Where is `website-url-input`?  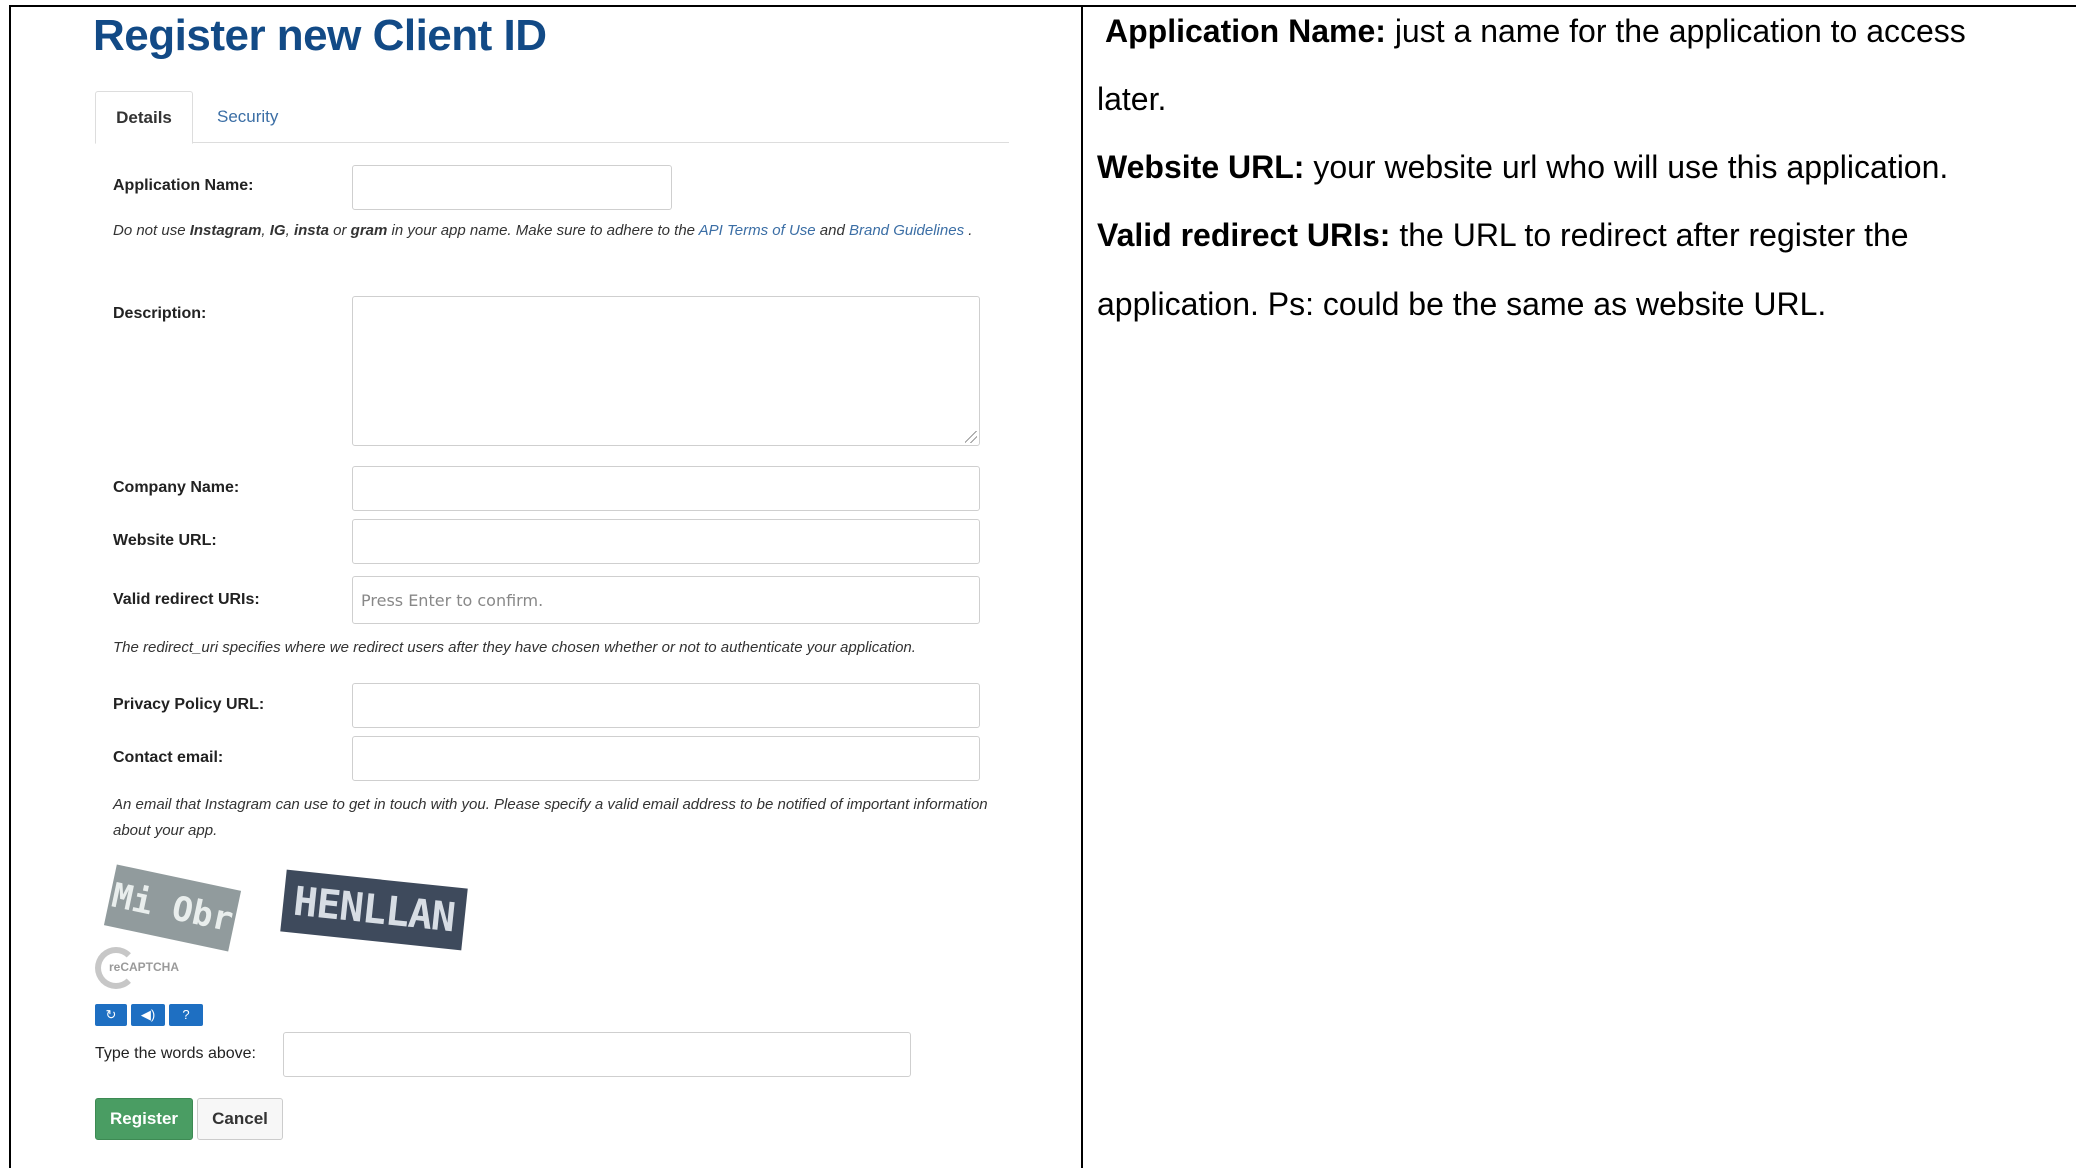
website-url-input is located at coordinates (666, 541).